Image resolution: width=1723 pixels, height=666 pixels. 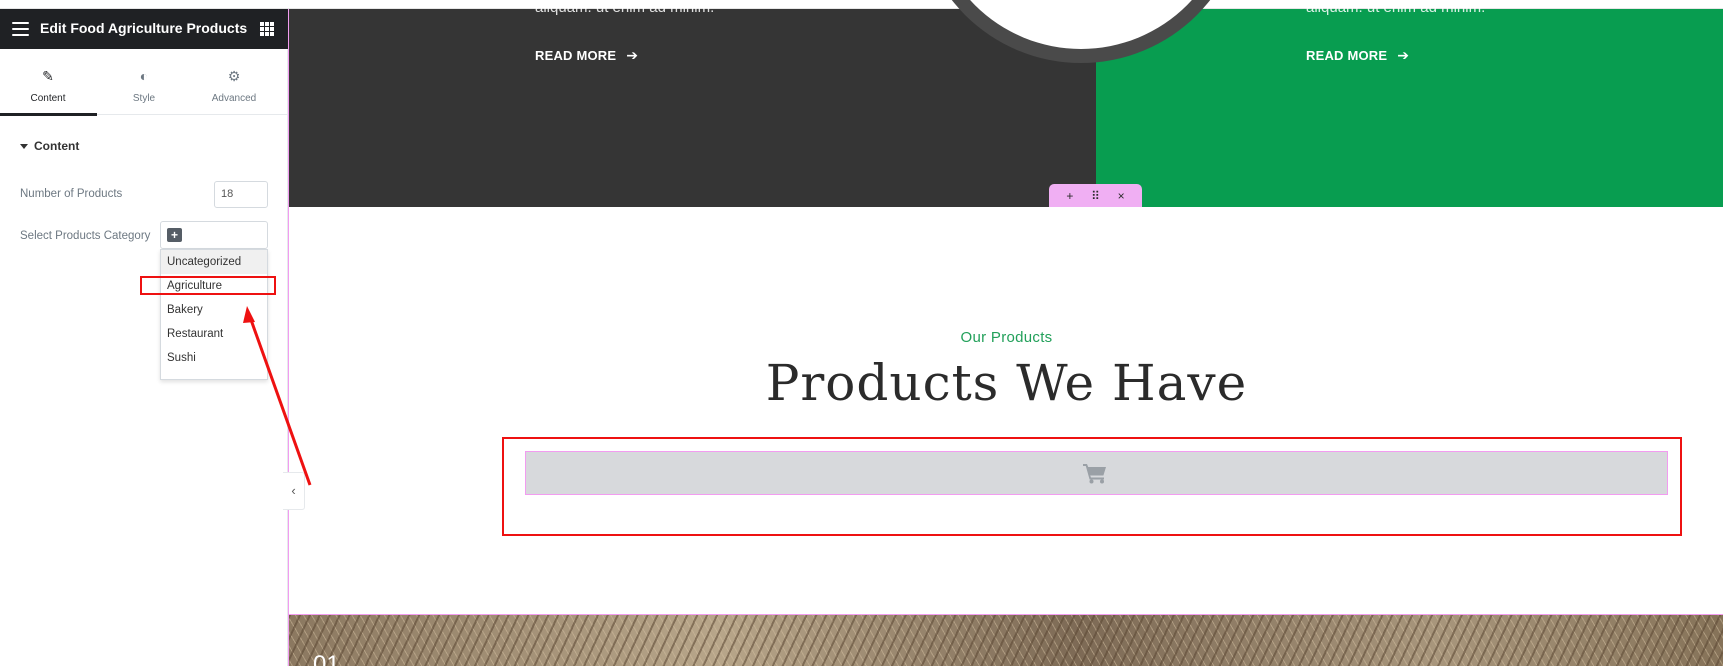 I want to click on category-multiselect: +, so click(x=214, y=235).